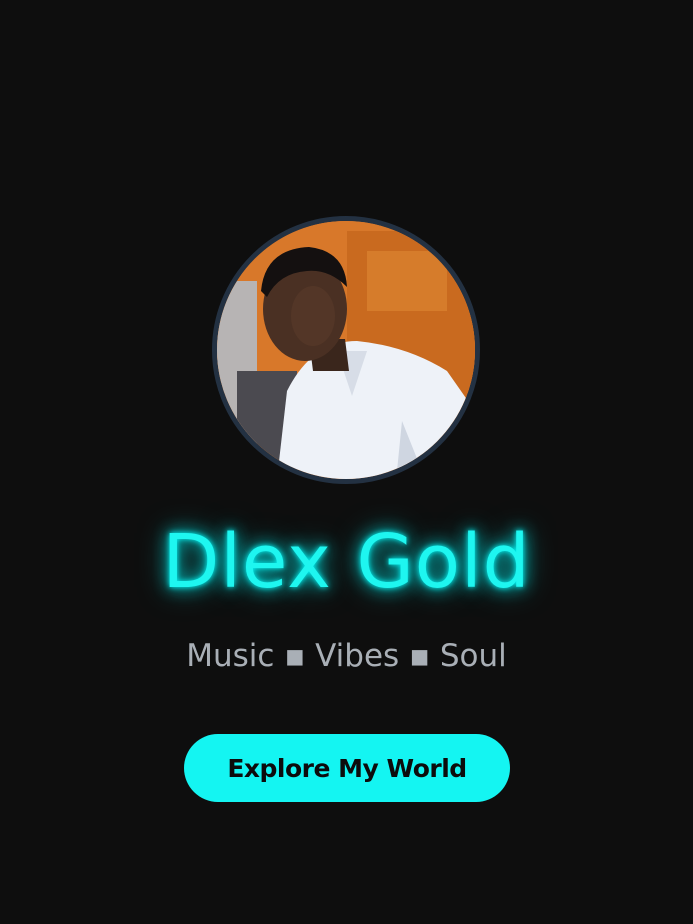 Image resolution: width=693 pixels, height=924 pixels. I want to click on profile-tagline: Music ▪ Vibes ▪ Soul, so click(346, 656).